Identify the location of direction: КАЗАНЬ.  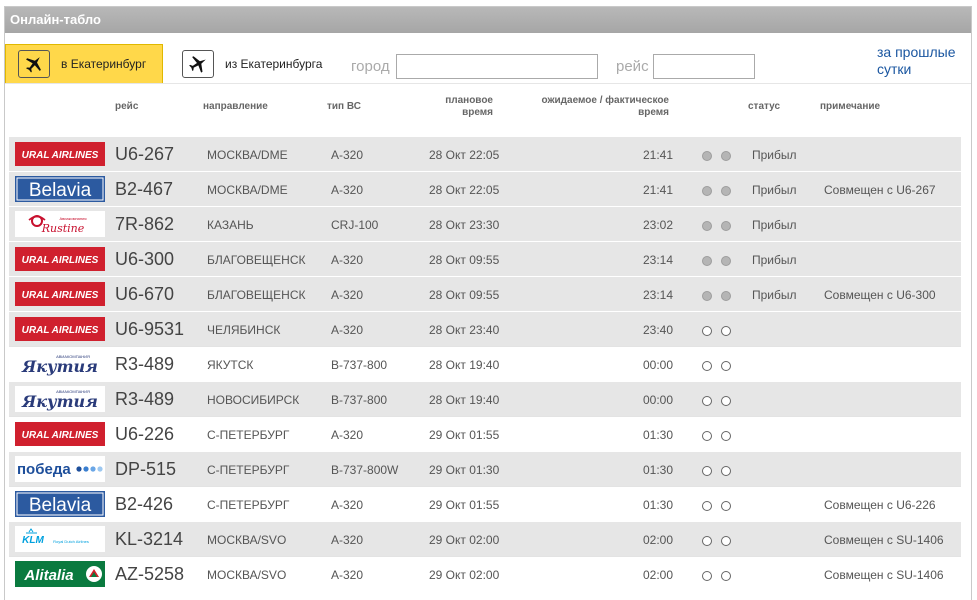
(230, 225).